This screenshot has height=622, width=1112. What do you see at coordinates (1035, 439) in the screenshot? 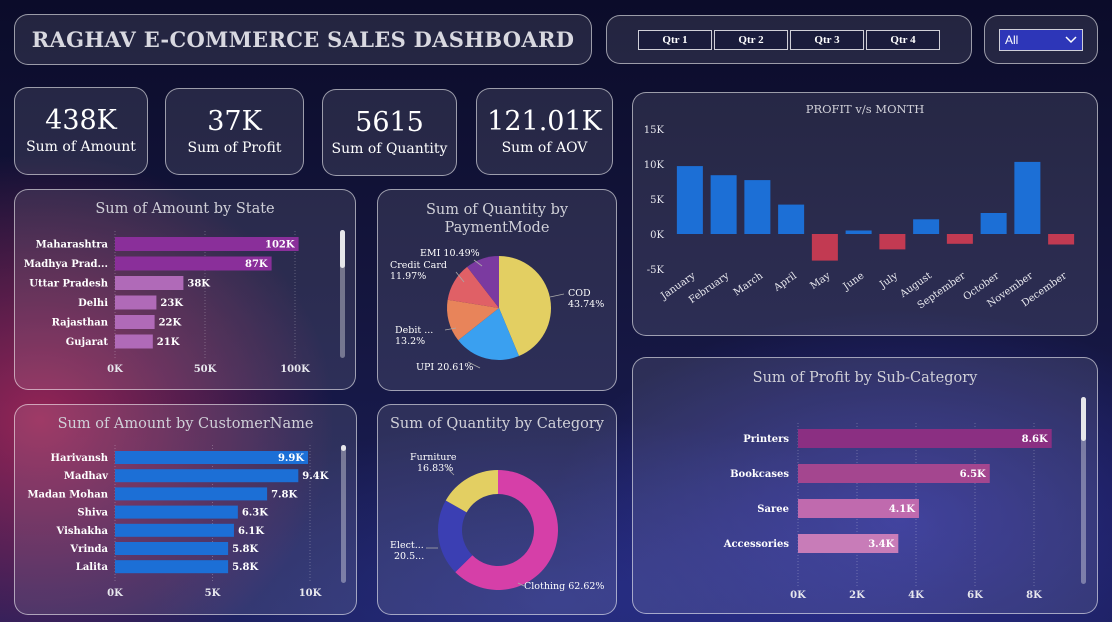
I see `data-label: 8.6K` at bounding box center [1035, 439].